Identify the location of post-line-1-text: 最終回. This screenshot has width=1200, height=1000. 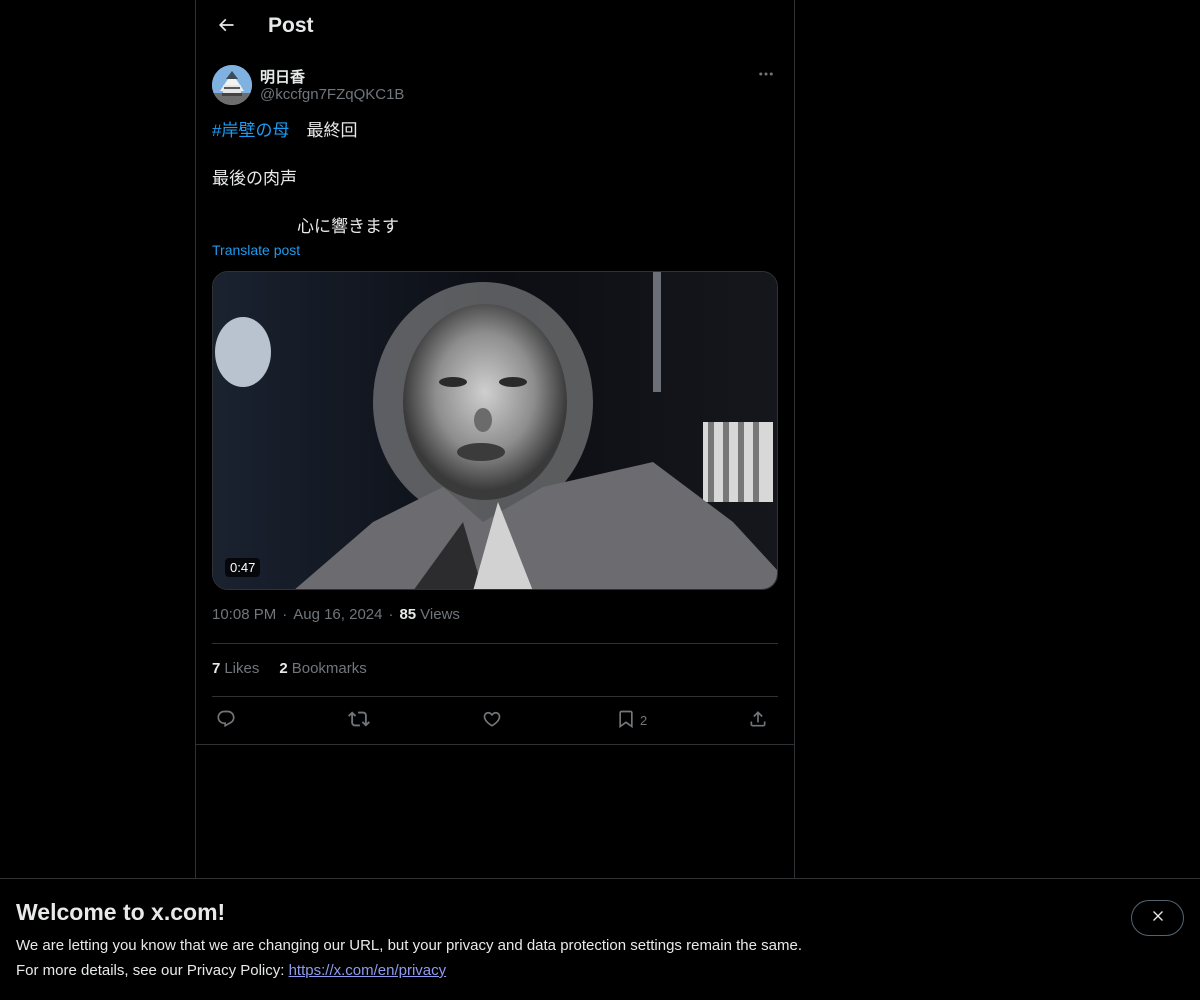
(323, 130).